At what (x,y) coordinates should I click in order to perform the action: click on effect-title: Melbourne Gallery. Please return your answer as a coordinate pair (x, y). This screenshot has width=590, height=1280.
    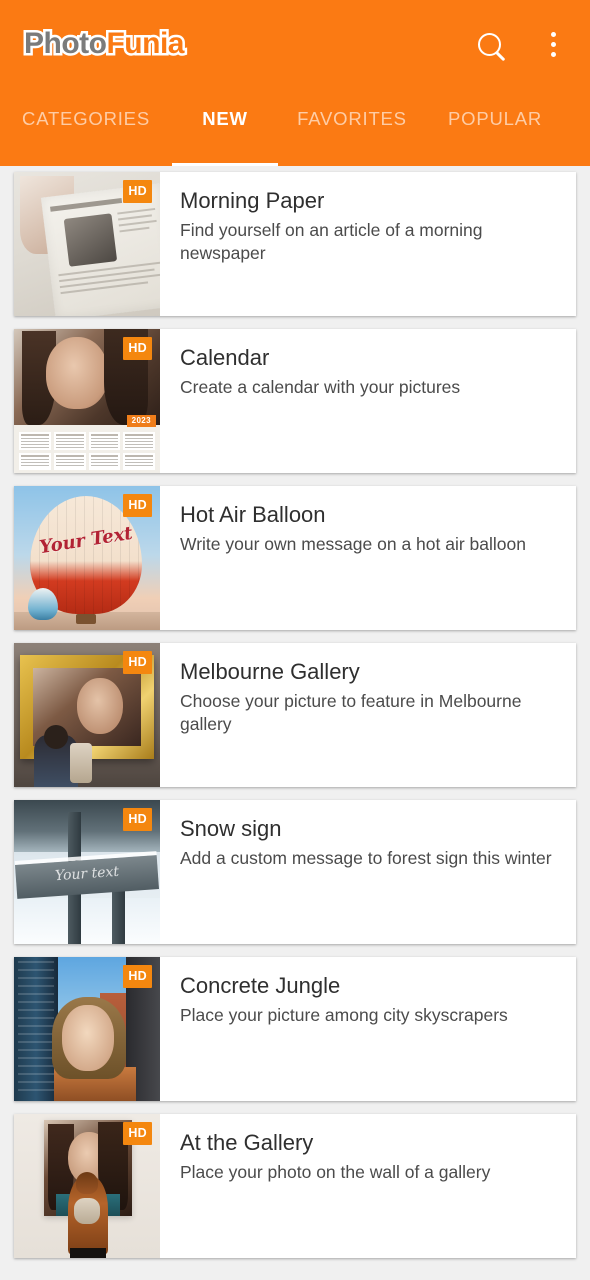
    Looking at the image, I should click on (270, 671).